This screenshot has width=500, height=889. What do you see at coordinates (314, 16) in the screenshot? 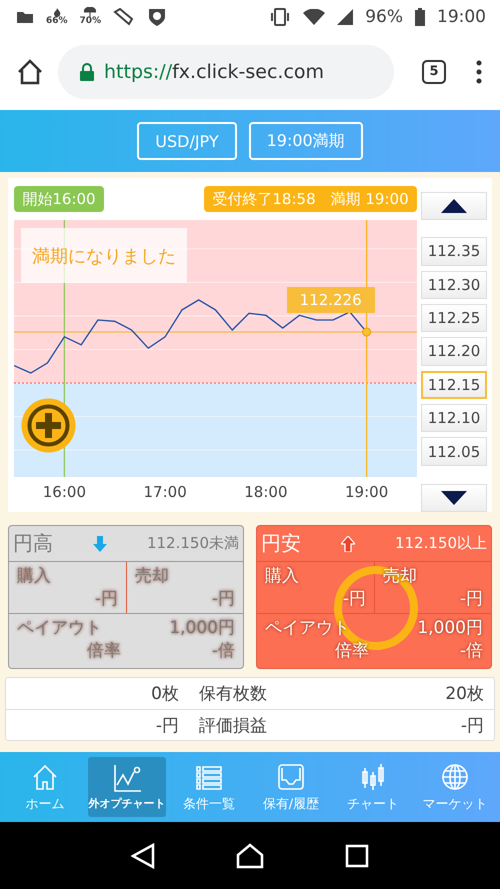
I see `wifi-icon` at bounding box center [314, 16].